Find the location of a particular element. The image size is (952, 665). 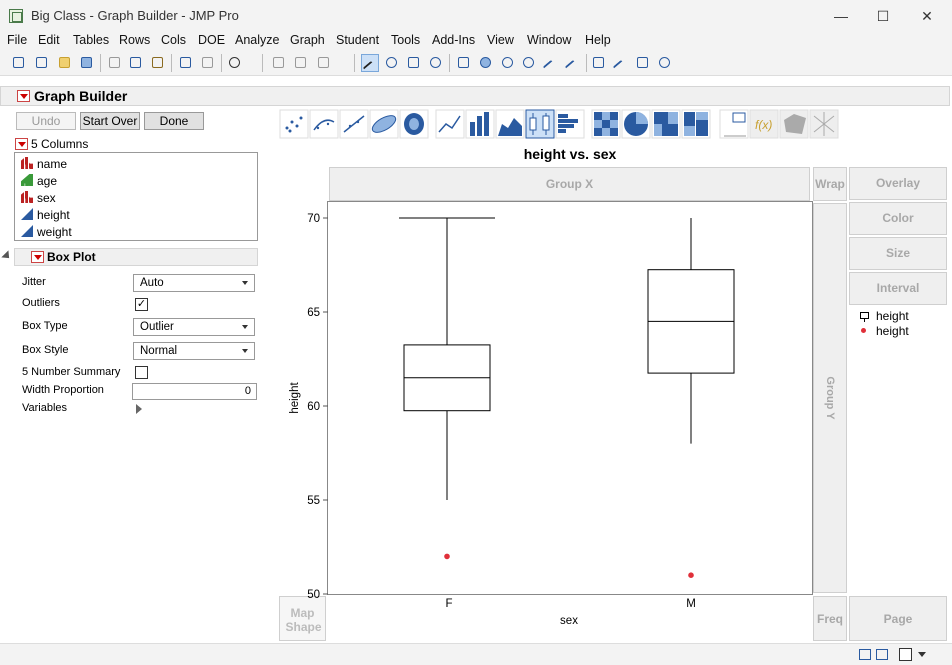

home-icon is located at coordinates (865, 654).